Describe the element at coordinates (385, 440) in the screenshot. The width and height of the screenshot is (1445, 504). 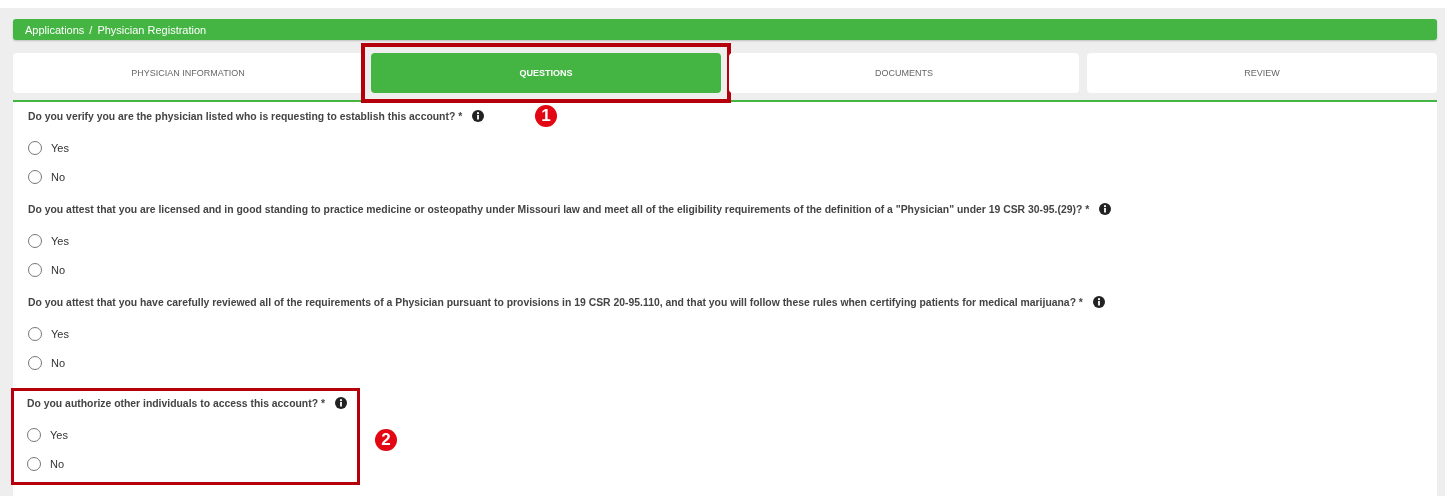
I see `callout-number: 2` at that location.